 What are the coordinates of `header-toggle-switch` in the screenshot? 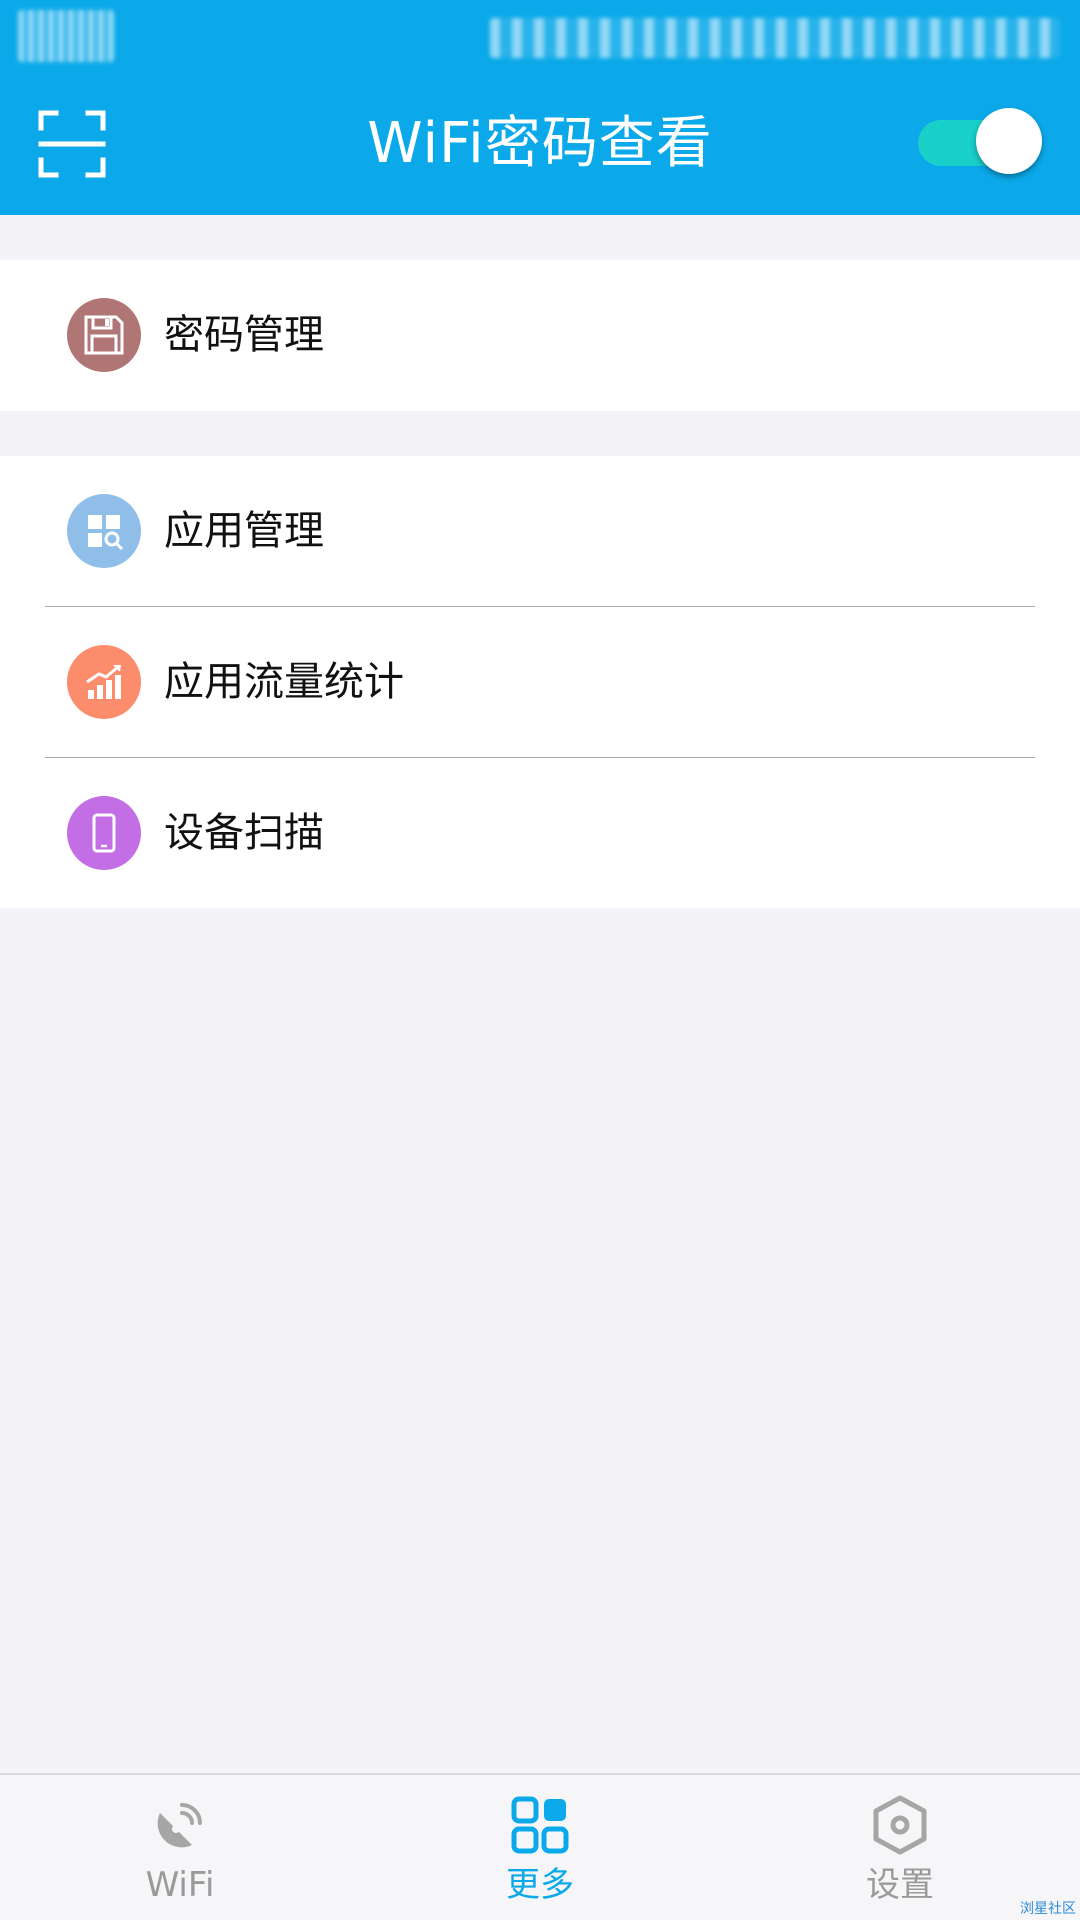 It's located at (980, 141).